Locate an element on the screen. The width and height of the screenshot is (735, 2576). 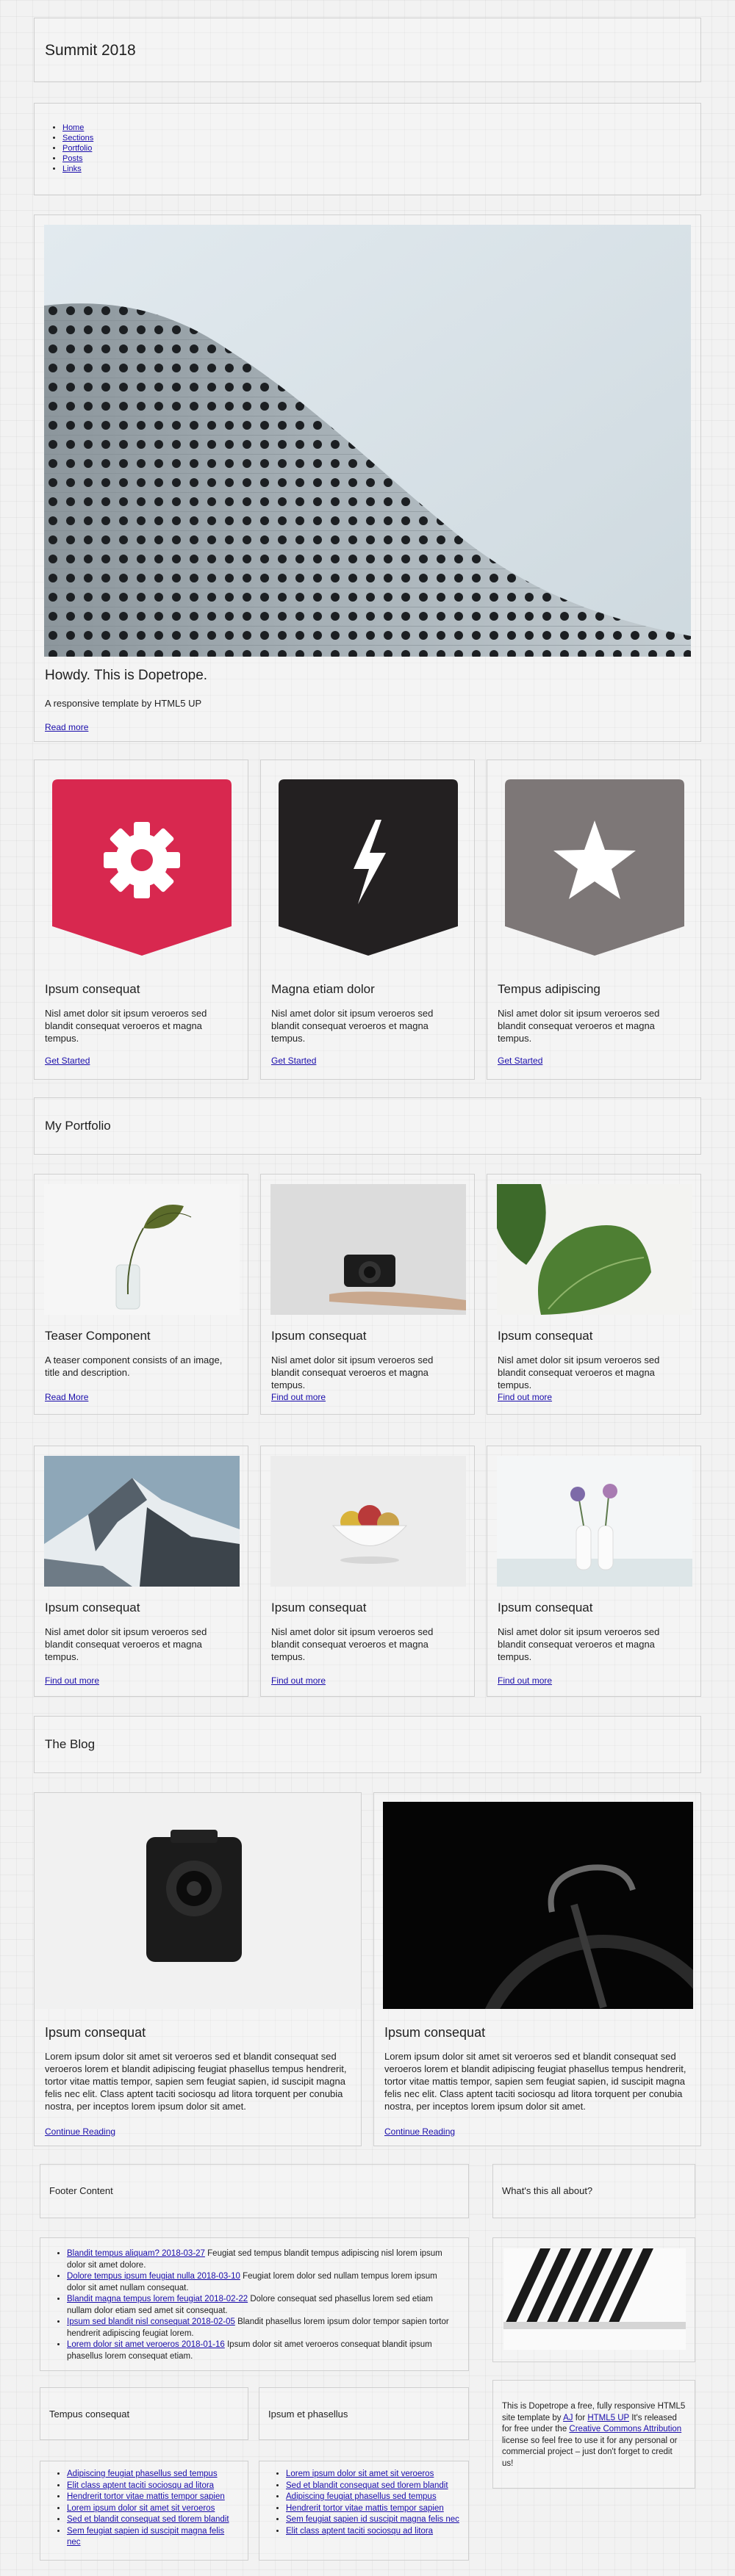
blog-image-camera is located at coordinates (198, 1901).